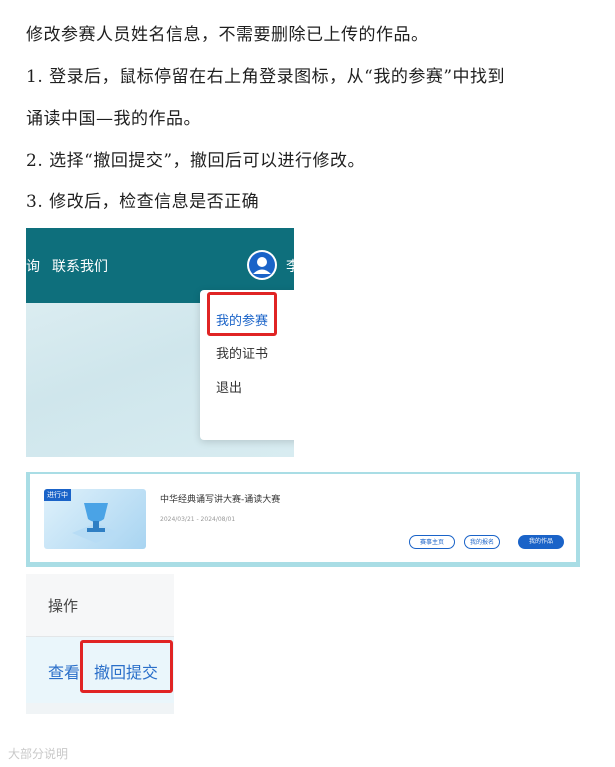 This screenshot has width=615, height=767. What do you see at coordinates (541, 542) in the screenshot?
I see `my-works-button: 我的作品` at bounding box center [541, 542].